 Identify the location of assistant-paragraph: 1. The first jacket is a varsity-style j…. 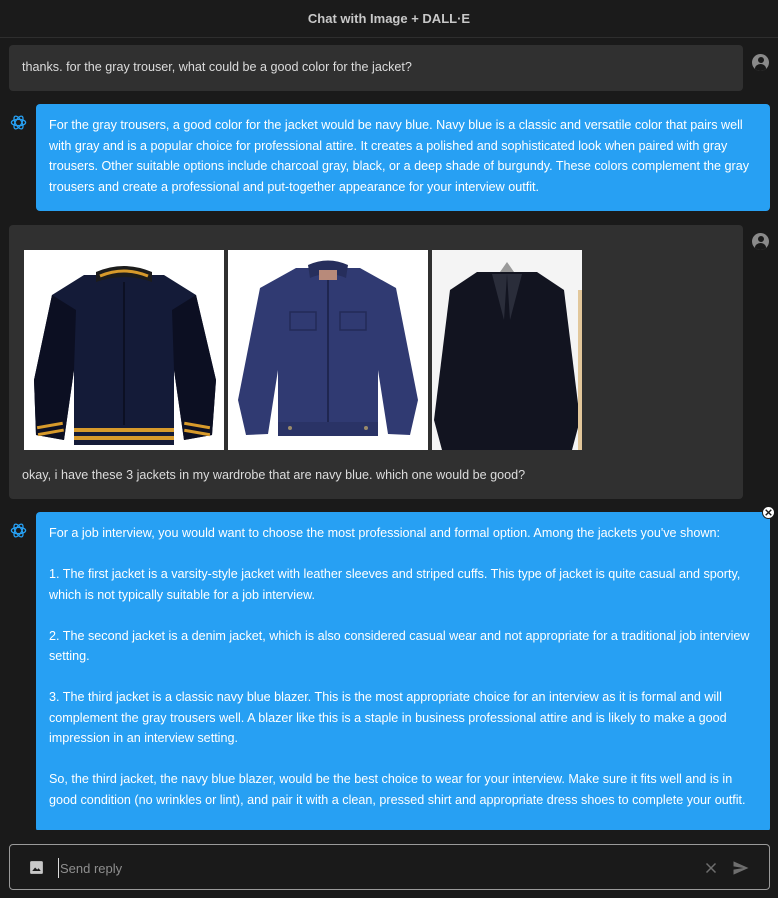
(395, 584).